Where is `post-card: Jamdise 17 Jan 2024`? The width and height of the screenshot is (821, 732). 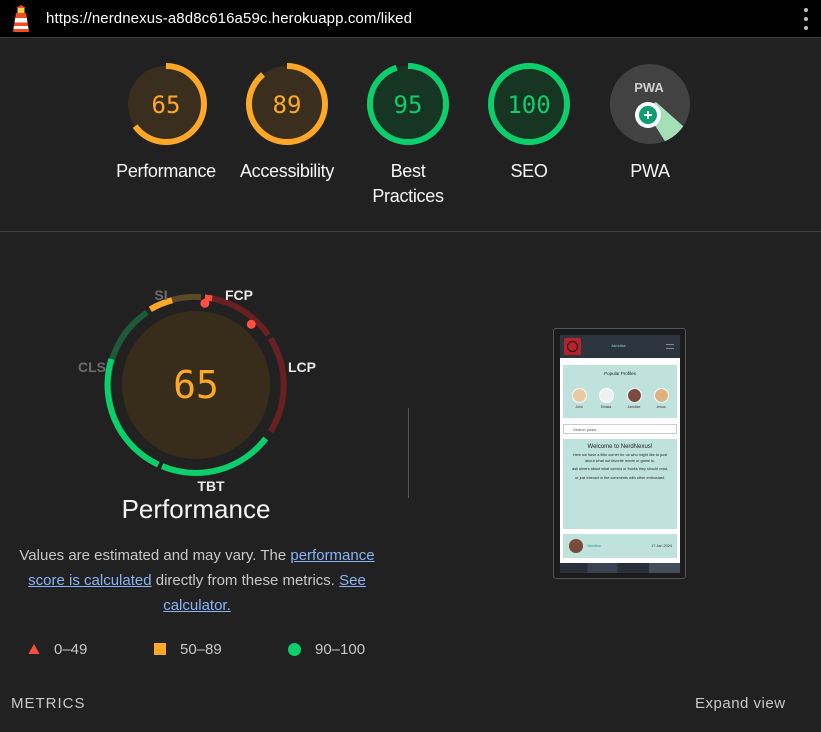 post-card: Jamdise 17 Jan 2024 is located at coordinates (620, 546).